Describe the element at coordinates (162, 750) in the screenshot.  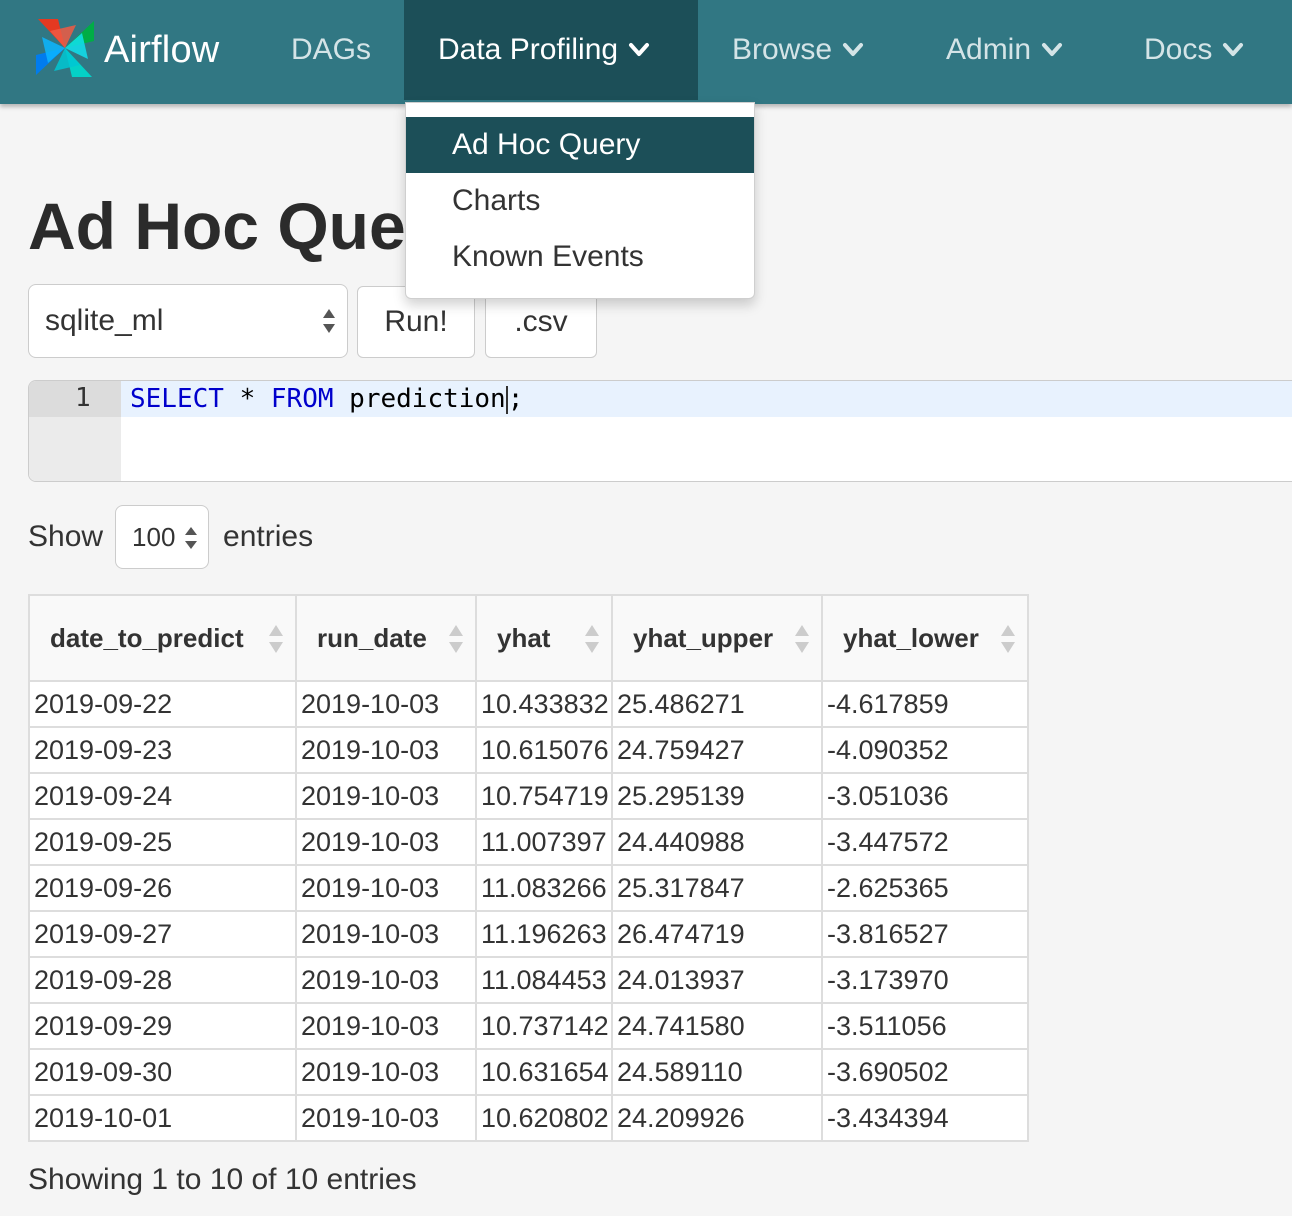
I see `table-cell-date-to-predict: 2019-09-23` at that location.